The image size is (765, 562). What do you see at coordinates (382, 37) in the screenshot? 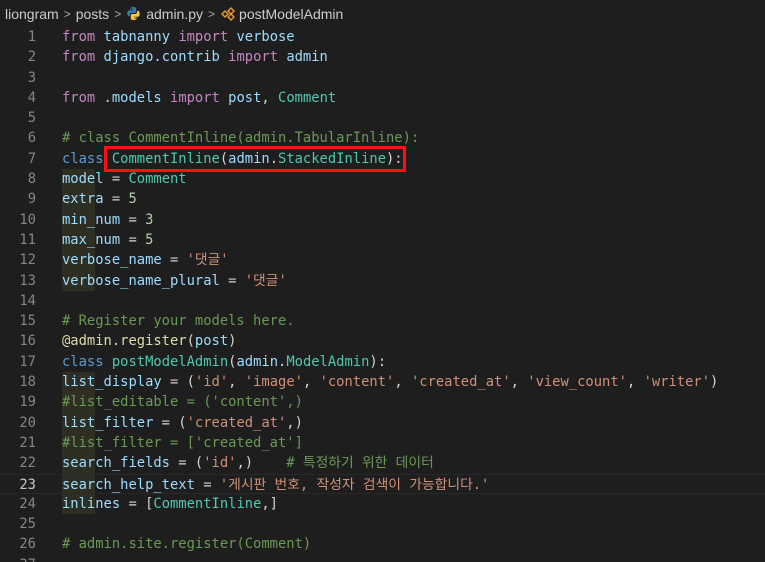
I see `code-line: 1 from tabnanny import verbose` at bounding box center [382, 37].